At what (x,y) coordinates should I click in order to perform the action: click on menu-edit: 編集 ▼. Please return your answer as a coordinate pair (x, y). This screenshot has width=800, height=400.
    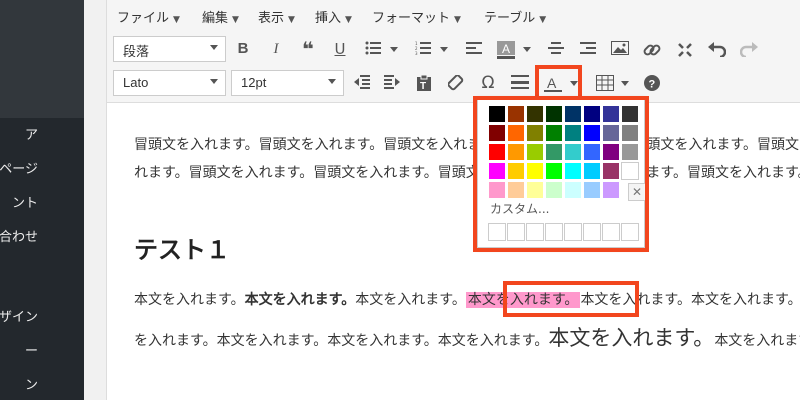
    Looking at the image, I should click on (220, 16).